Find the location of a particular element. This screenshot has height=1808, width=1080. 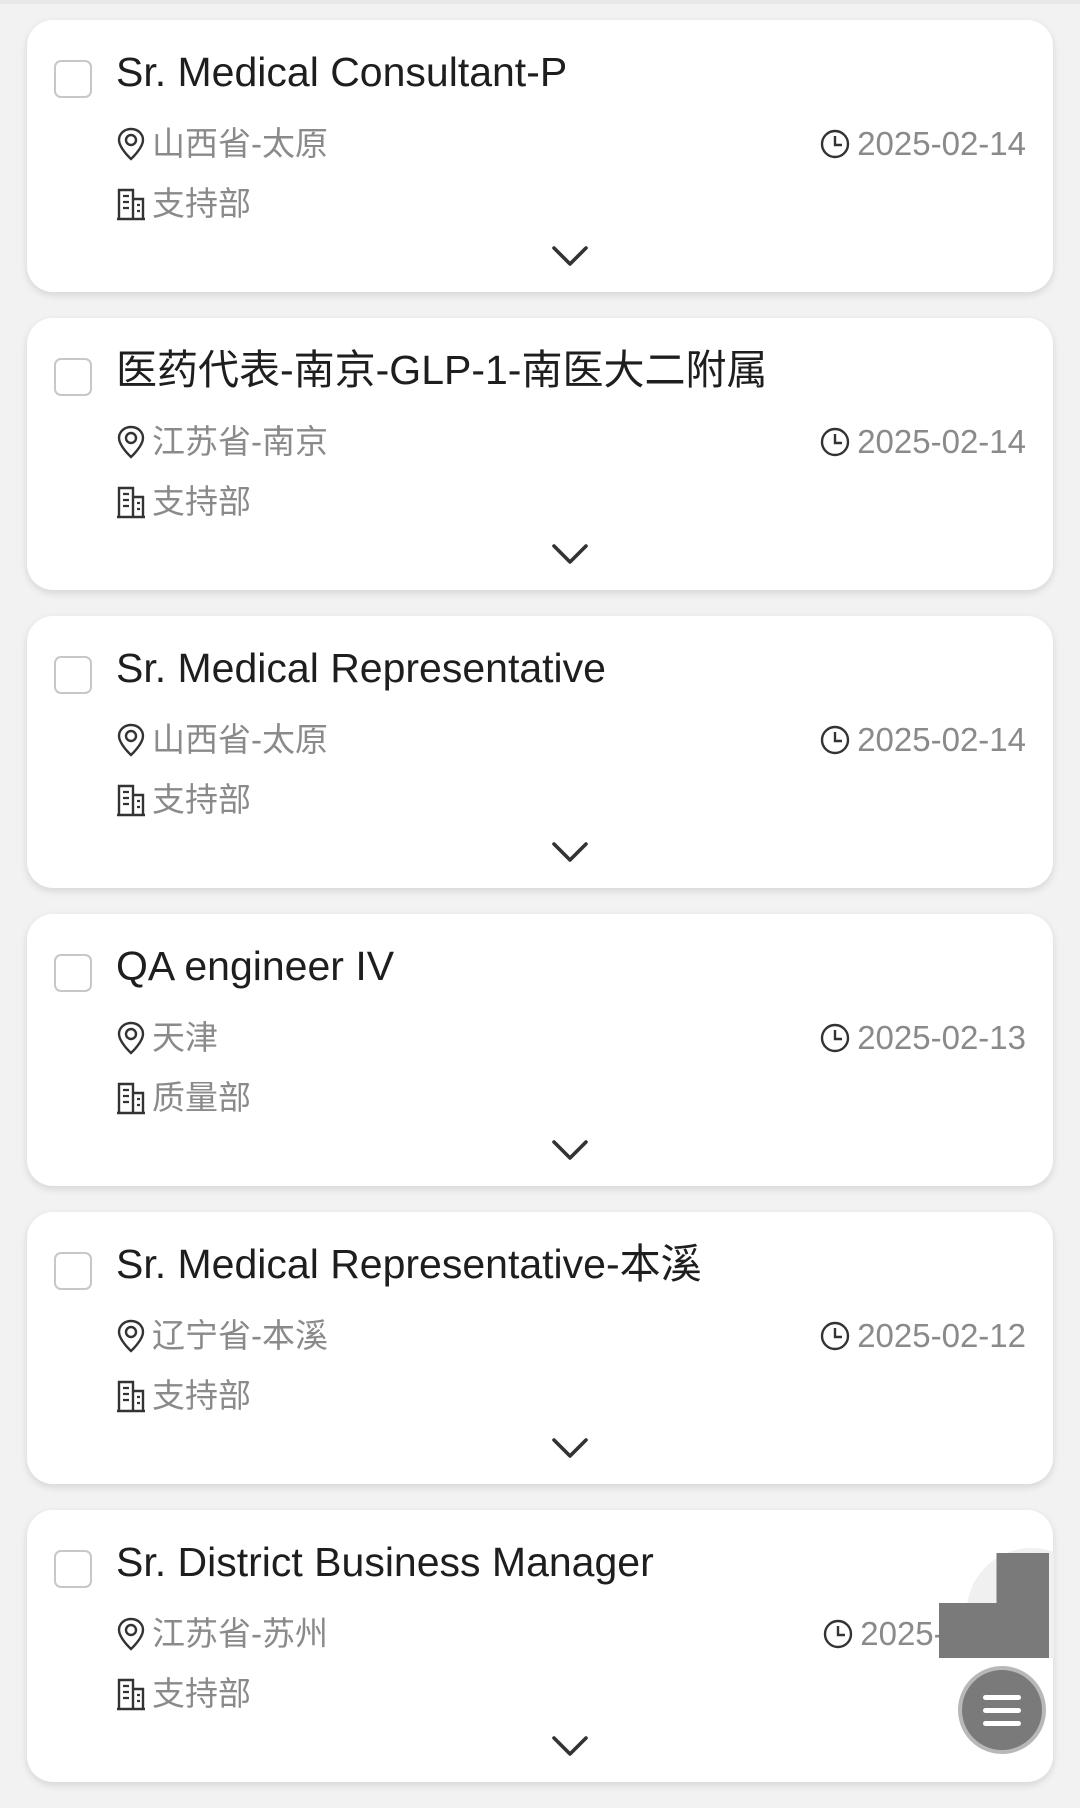

job-location-text: 辽宁省-本溪 is located at coordinates (240, 1335).